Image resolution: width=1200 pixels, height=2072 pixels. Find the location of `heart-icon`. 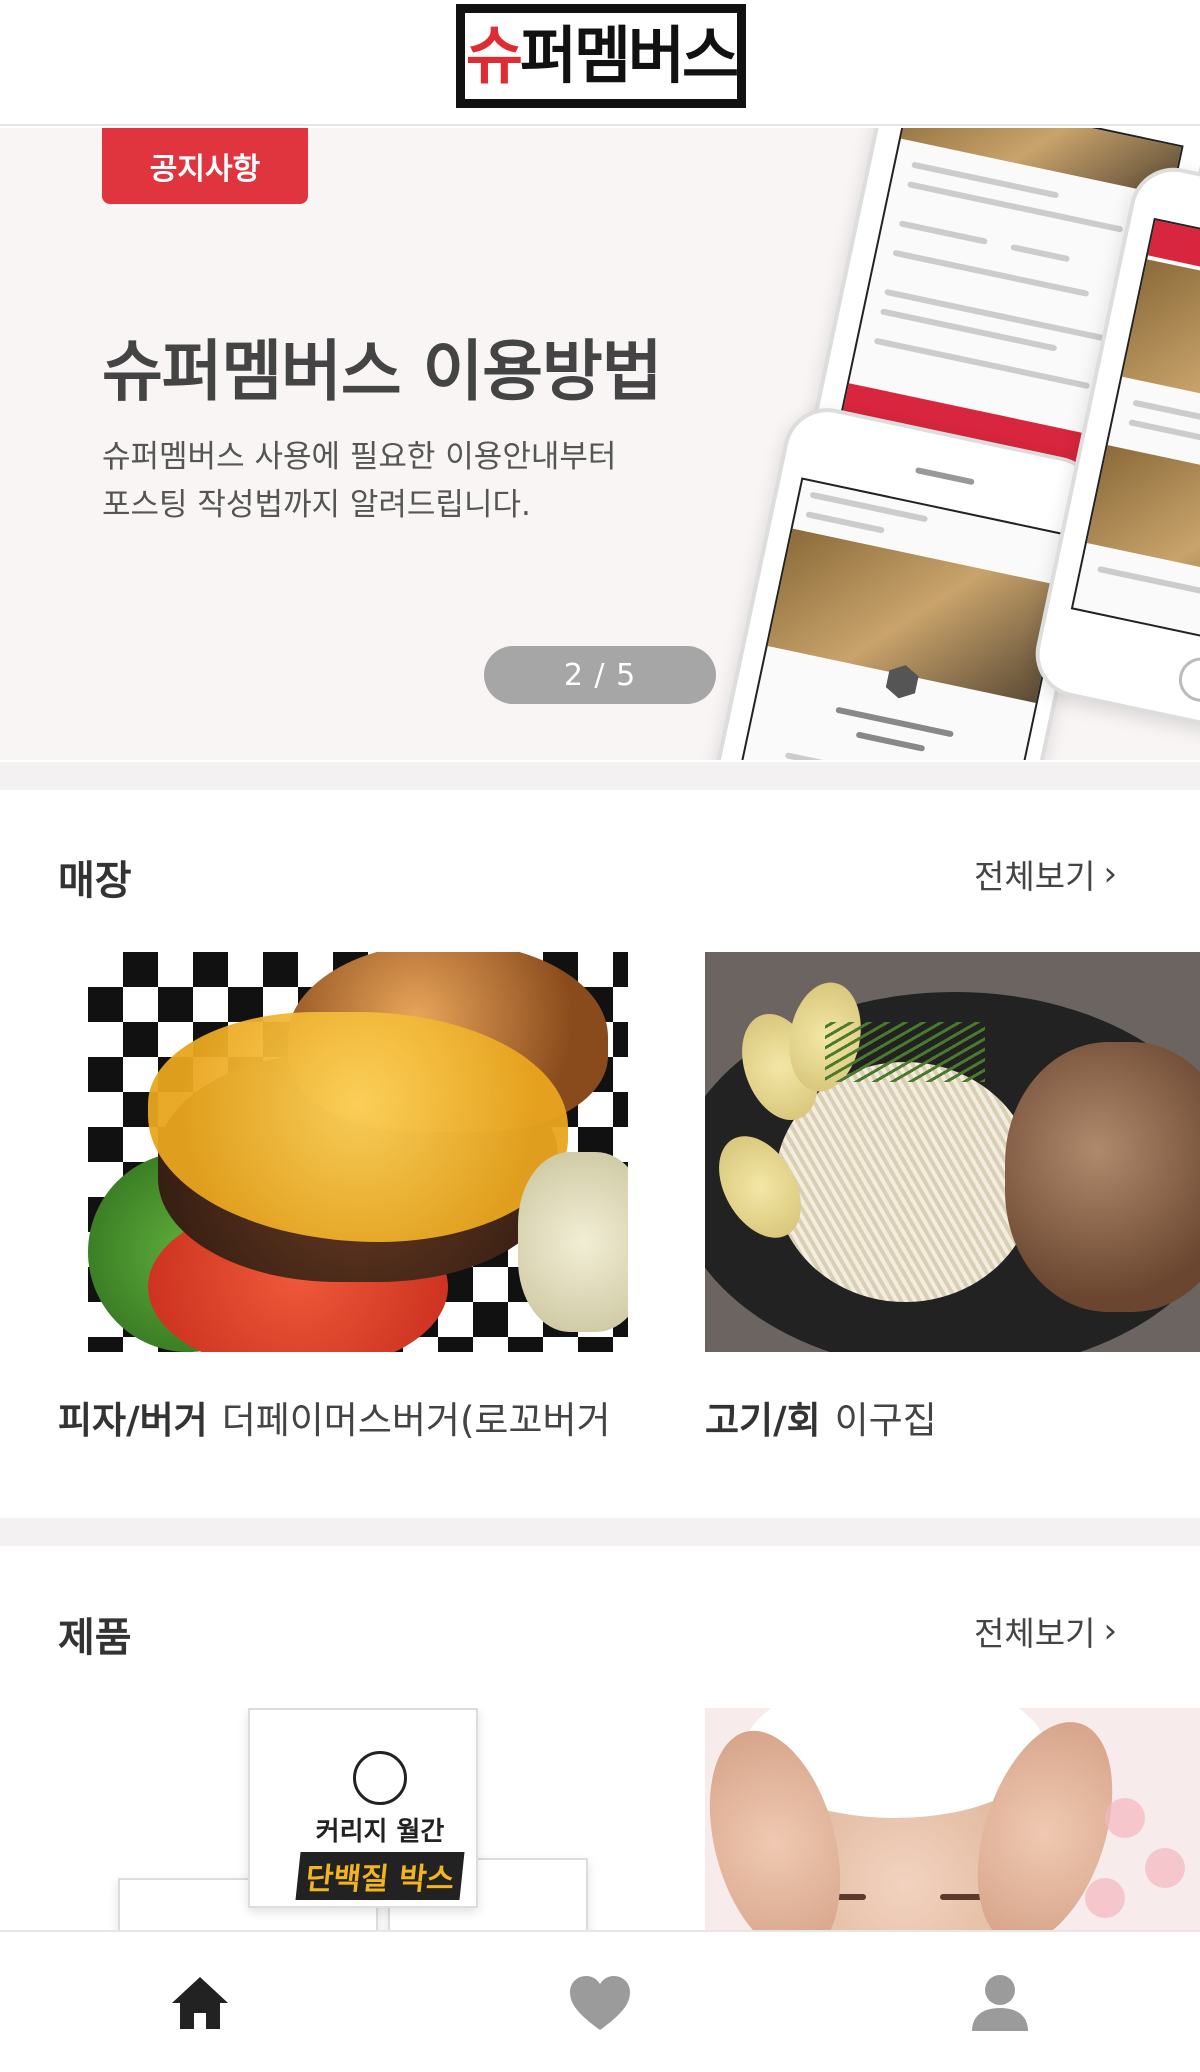

heart-icon is located at coordinates (600, 2003).